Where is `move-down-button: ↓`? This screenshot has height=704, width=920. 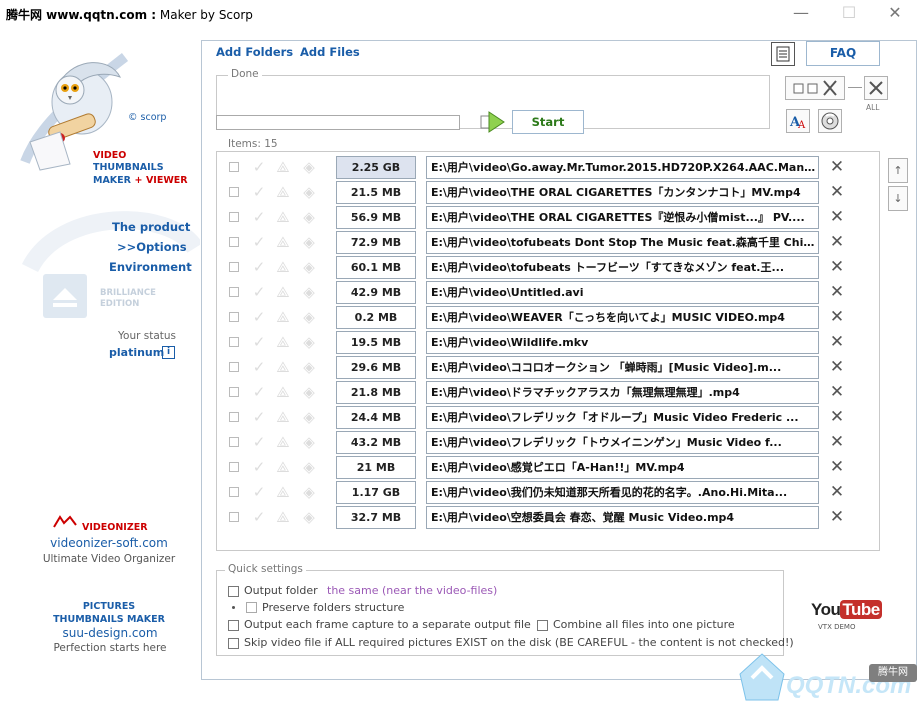
move-down-button: ↓ is located at coordinates (898, 198).